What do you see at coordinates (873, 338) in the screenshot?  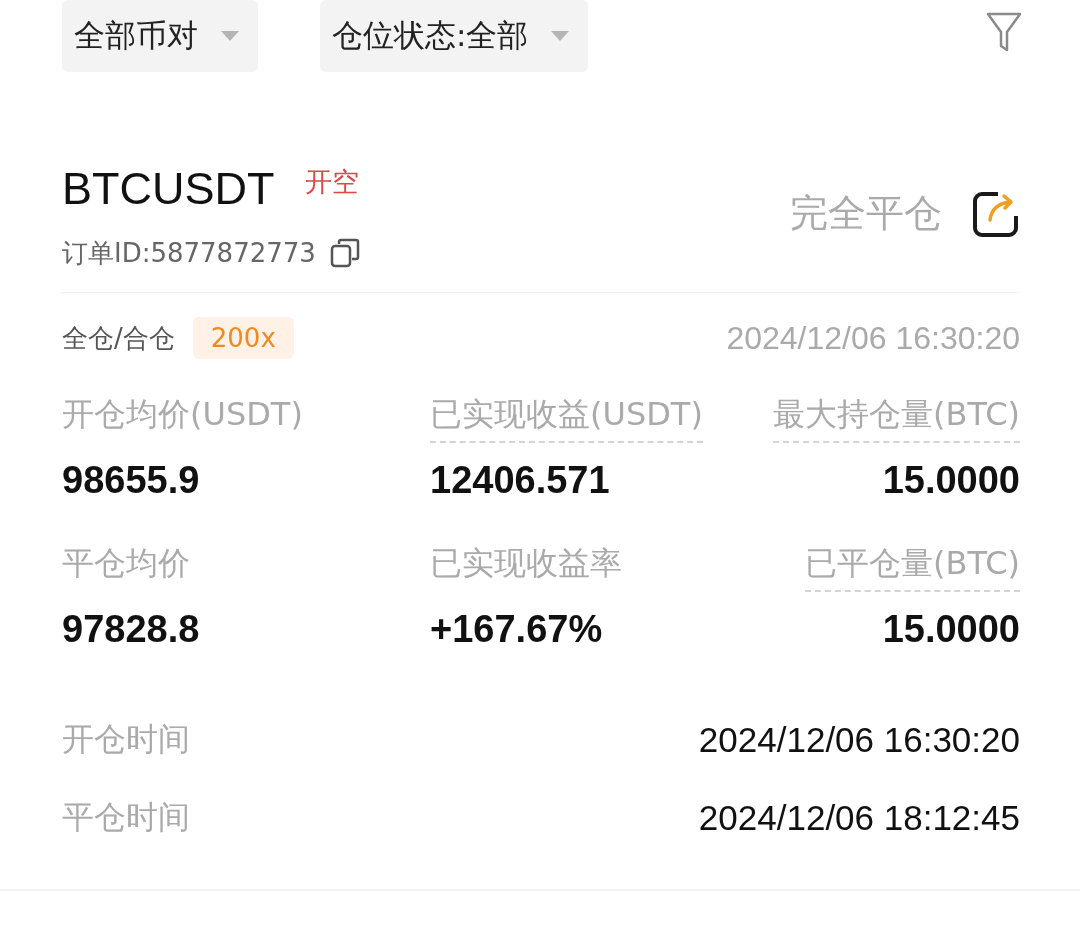 I see `open-time: 2024/12/06 16:30:20` at bounding box center [873, 338].